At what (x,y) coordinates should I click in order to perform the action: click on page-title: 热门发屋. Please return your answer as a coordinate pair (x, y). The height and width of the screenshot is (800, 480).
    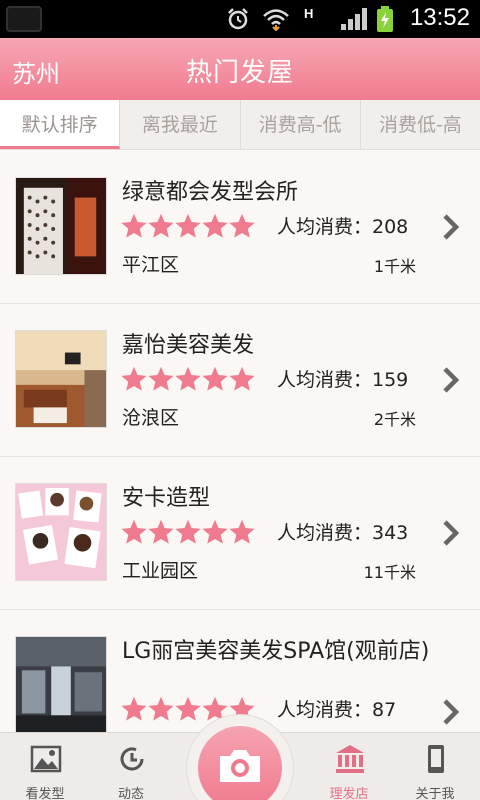
    Looking at the image, I should click on (239, 73).